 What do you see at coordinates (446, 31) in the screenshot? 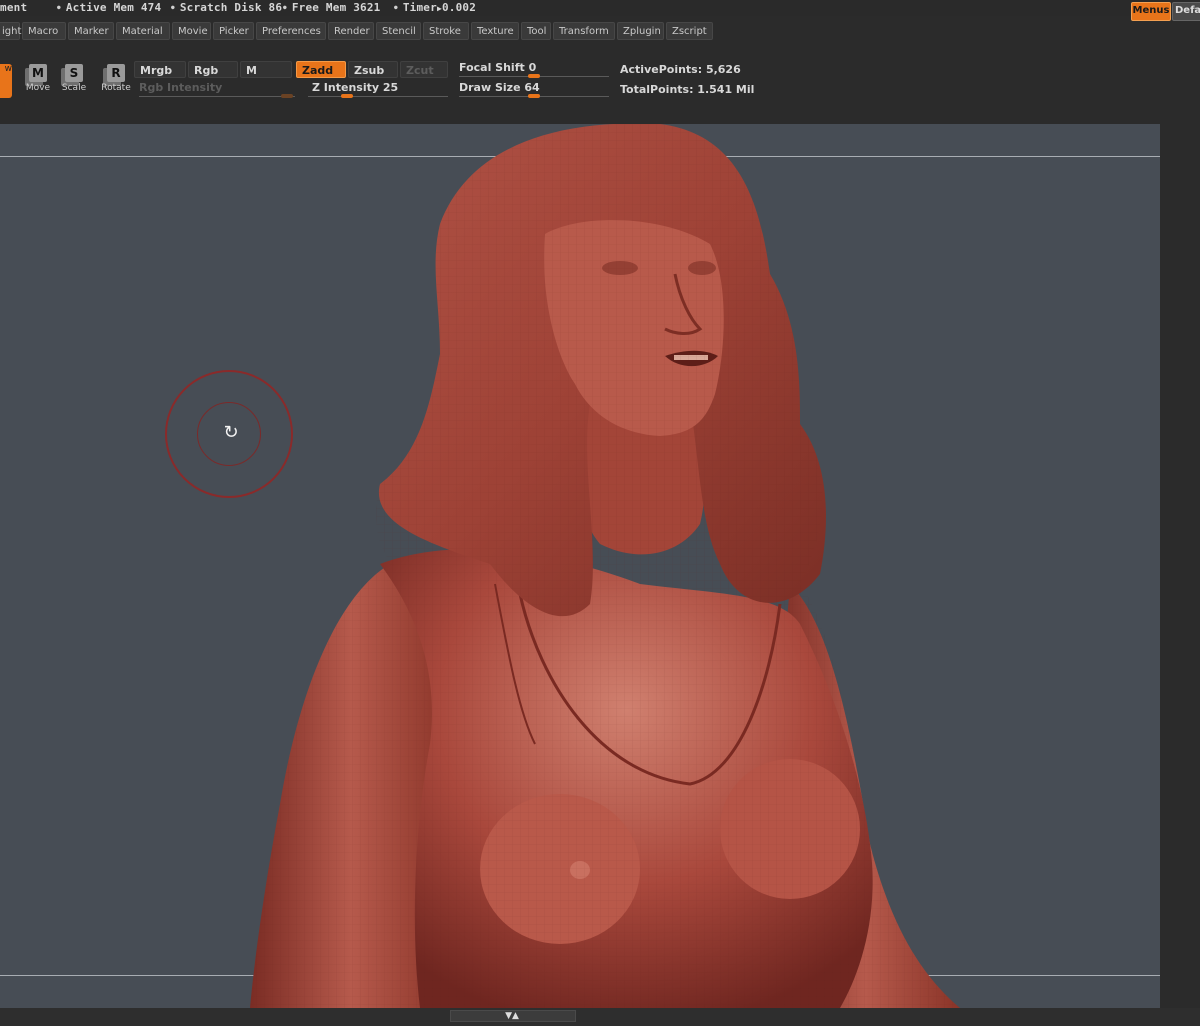
I see `menu-stroke: Stroke` at bounding box center [446, 31].